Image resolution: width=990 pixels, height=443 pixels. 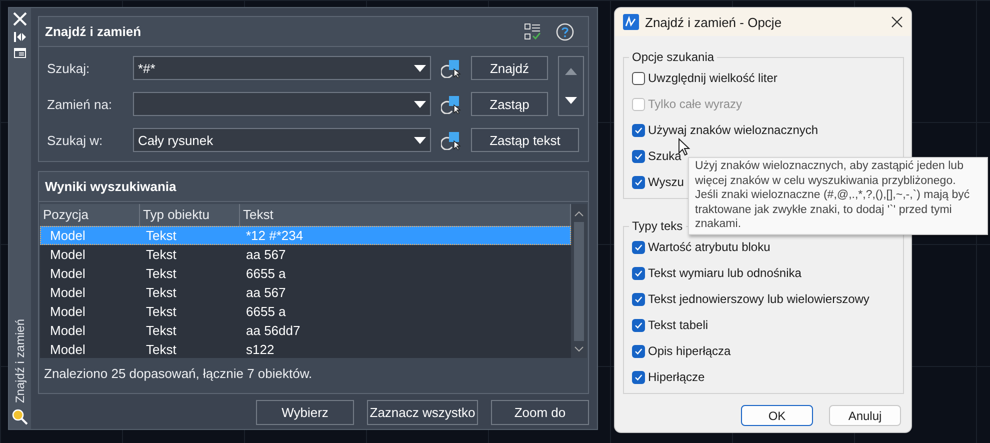 What do you see at coordinates (20, 53) in the screenshot?
I see `panel-icon` at bounding box center [20, 53].